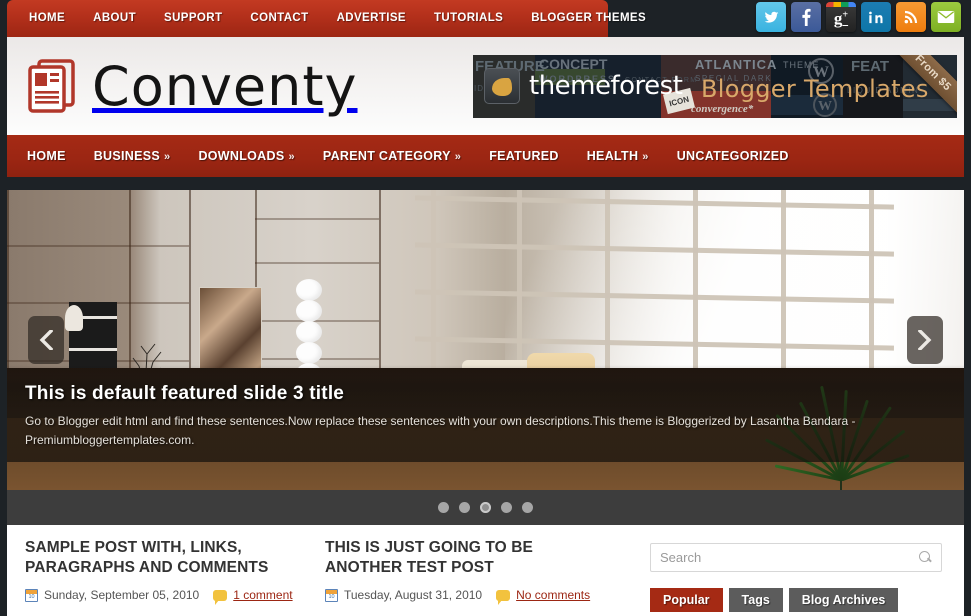 Image resolution: width=971 pixels, height=616 pixels. I want to click on svg-text: CONCEPT, so click(573, 64).